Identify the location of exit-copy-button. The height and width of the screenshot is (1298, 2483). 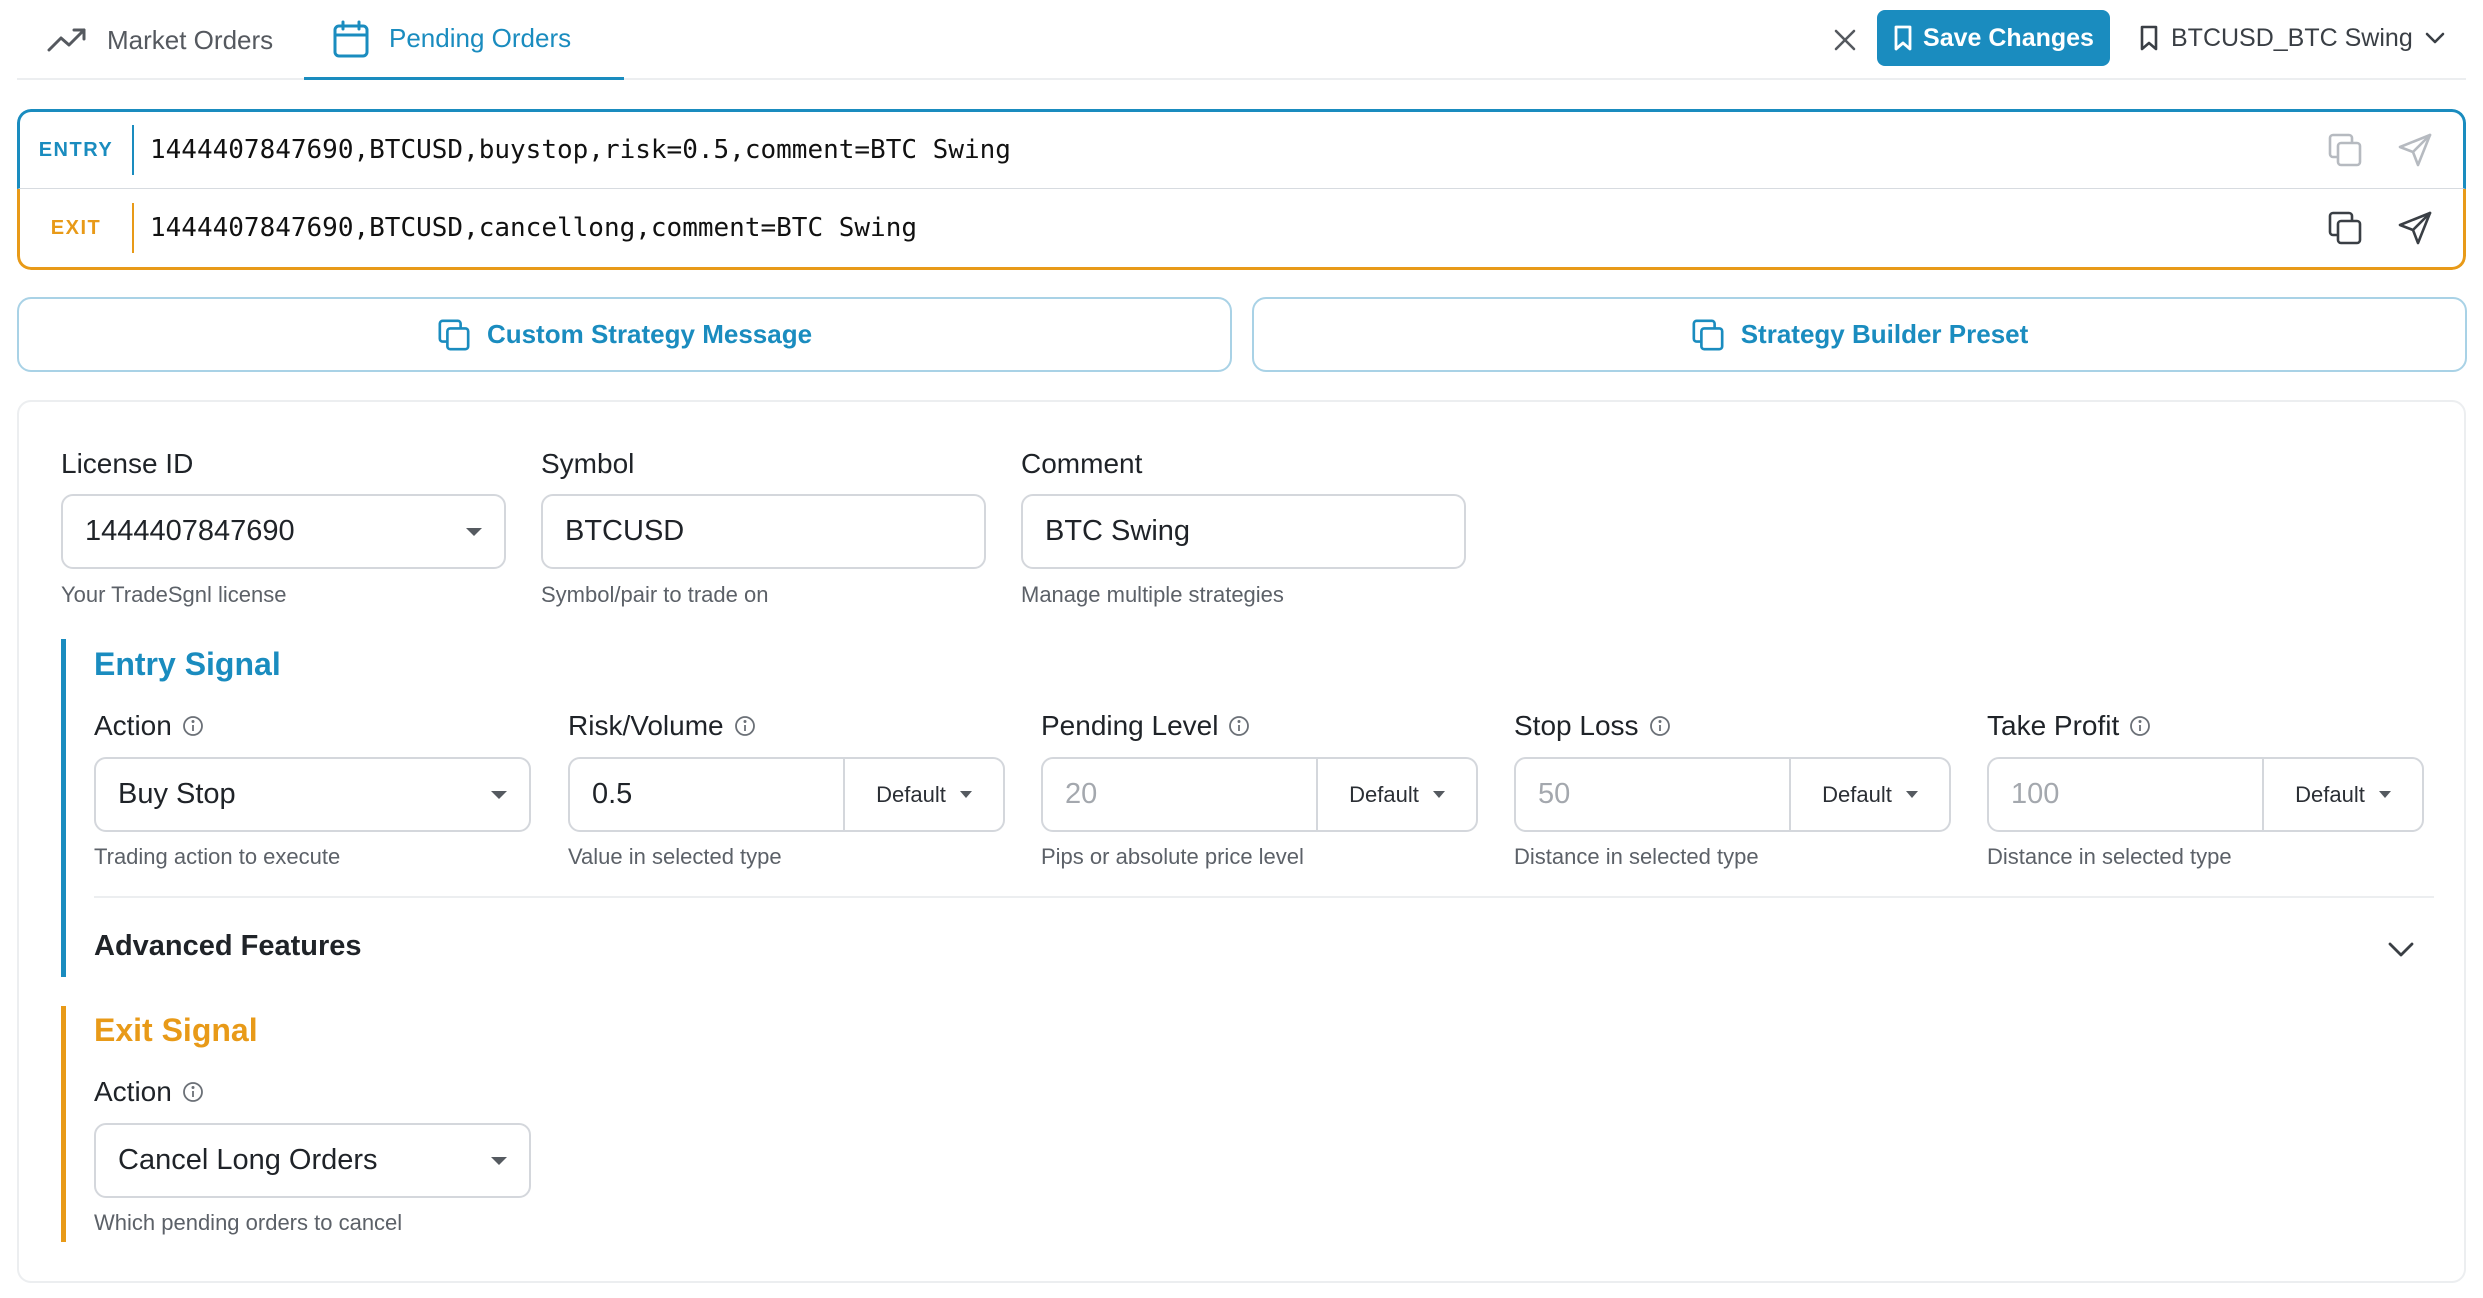
(2345, 228).